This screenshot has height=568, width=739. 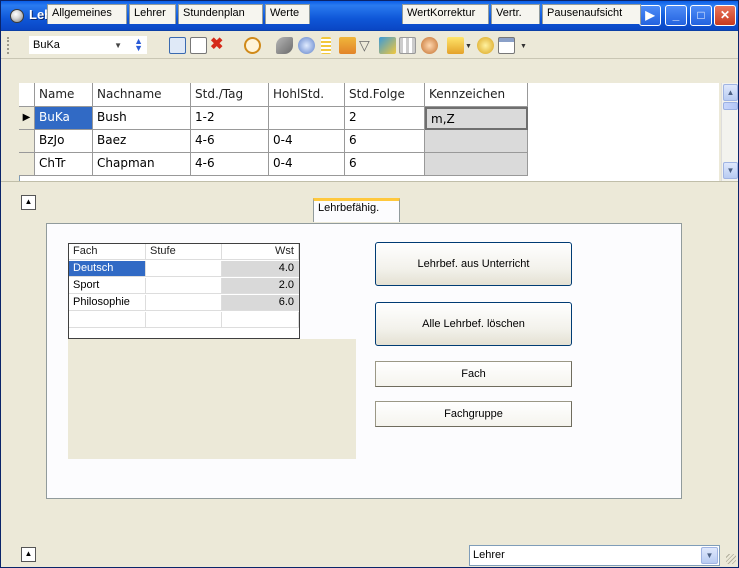 I want to click on spinner-icon: ▲ ▼, so click(x=138, y=45).